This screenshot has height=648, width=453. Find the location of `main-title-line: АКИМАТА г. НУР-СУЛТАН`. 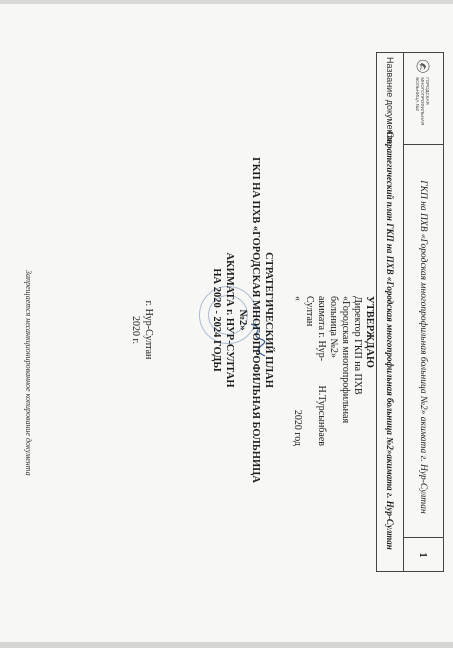

main-title-line: АКИМАТА г. НУР-СУЛТАН is located at coordinates (229, 320).